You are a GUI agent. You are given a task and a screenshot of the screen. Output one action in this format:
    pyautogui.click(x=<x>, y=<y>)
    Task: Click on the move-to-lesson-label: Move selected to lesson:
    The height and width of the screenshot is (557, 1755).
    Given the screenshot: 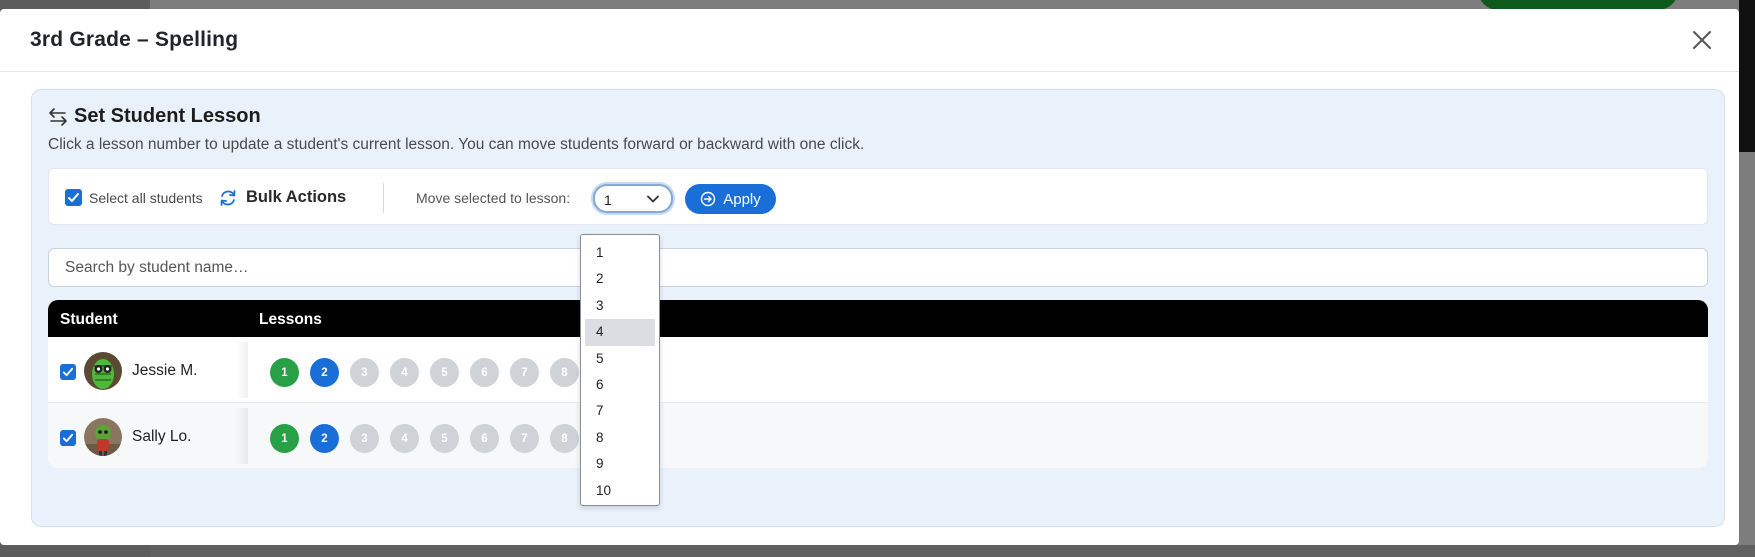 What is the action you would take?
    pyautogui.click(x=493, y=198)
    